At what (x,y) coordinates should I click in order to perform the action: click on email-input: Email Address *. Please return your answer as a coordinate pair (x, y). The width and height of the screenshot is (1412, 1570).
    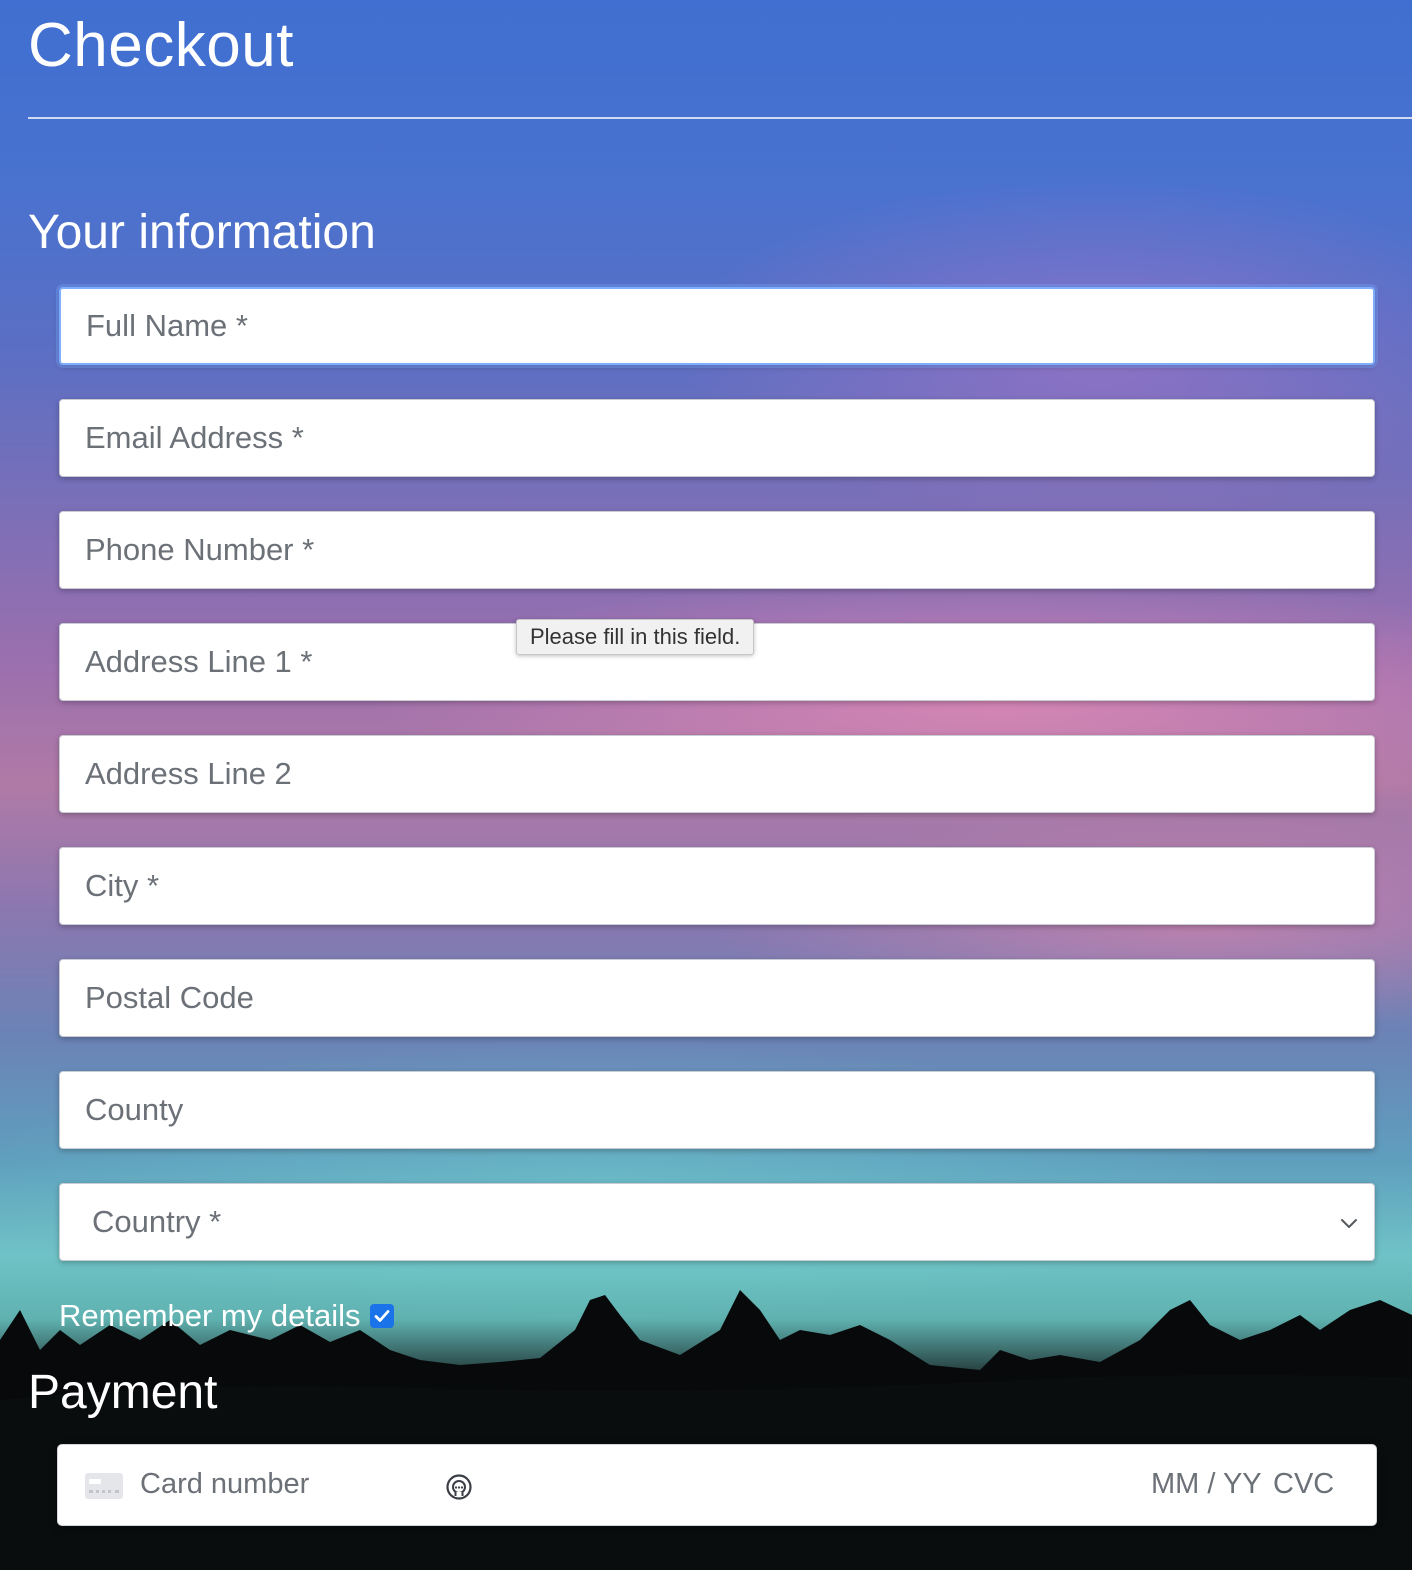
    Looking at the image, I should click on (717, 438).